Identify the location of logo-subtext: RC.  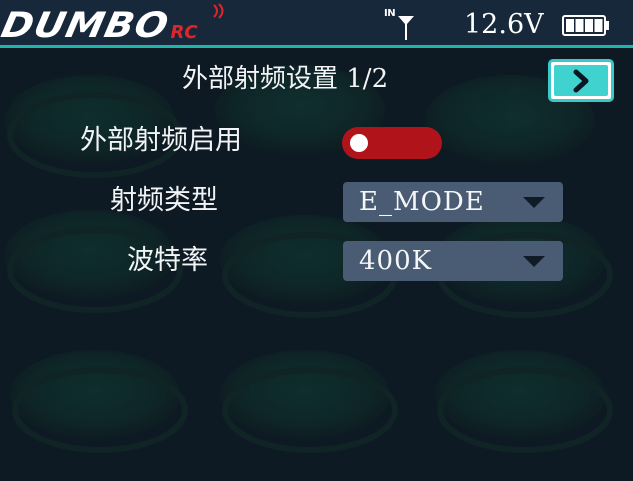
(184, 32).